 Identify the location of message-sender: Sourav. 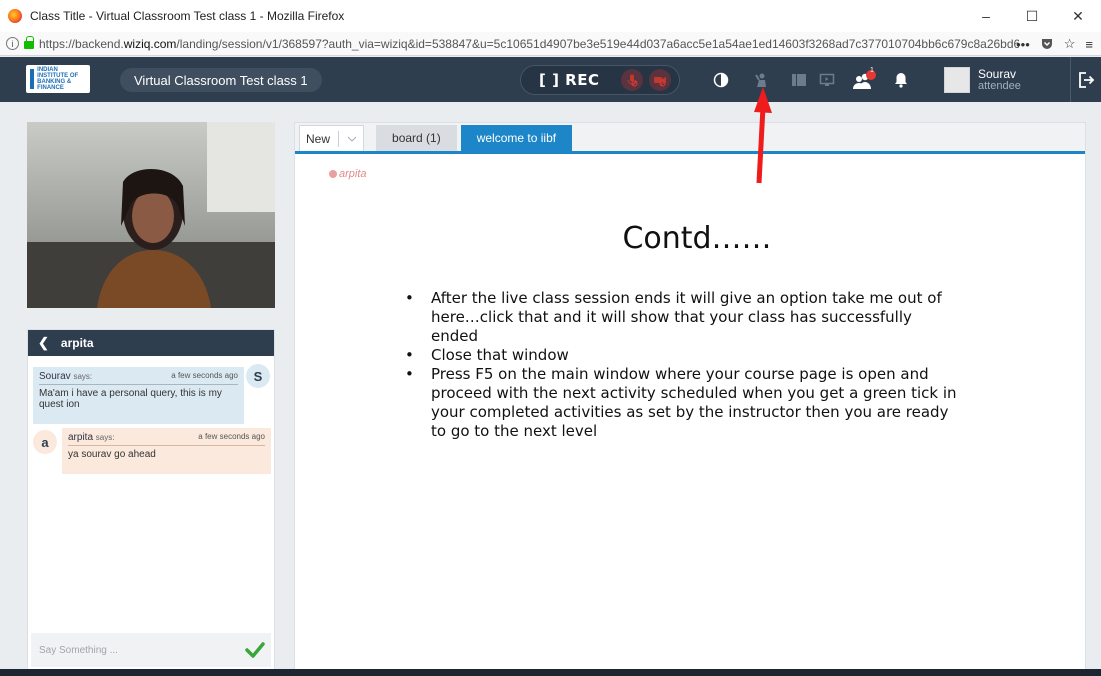
(55, 376).